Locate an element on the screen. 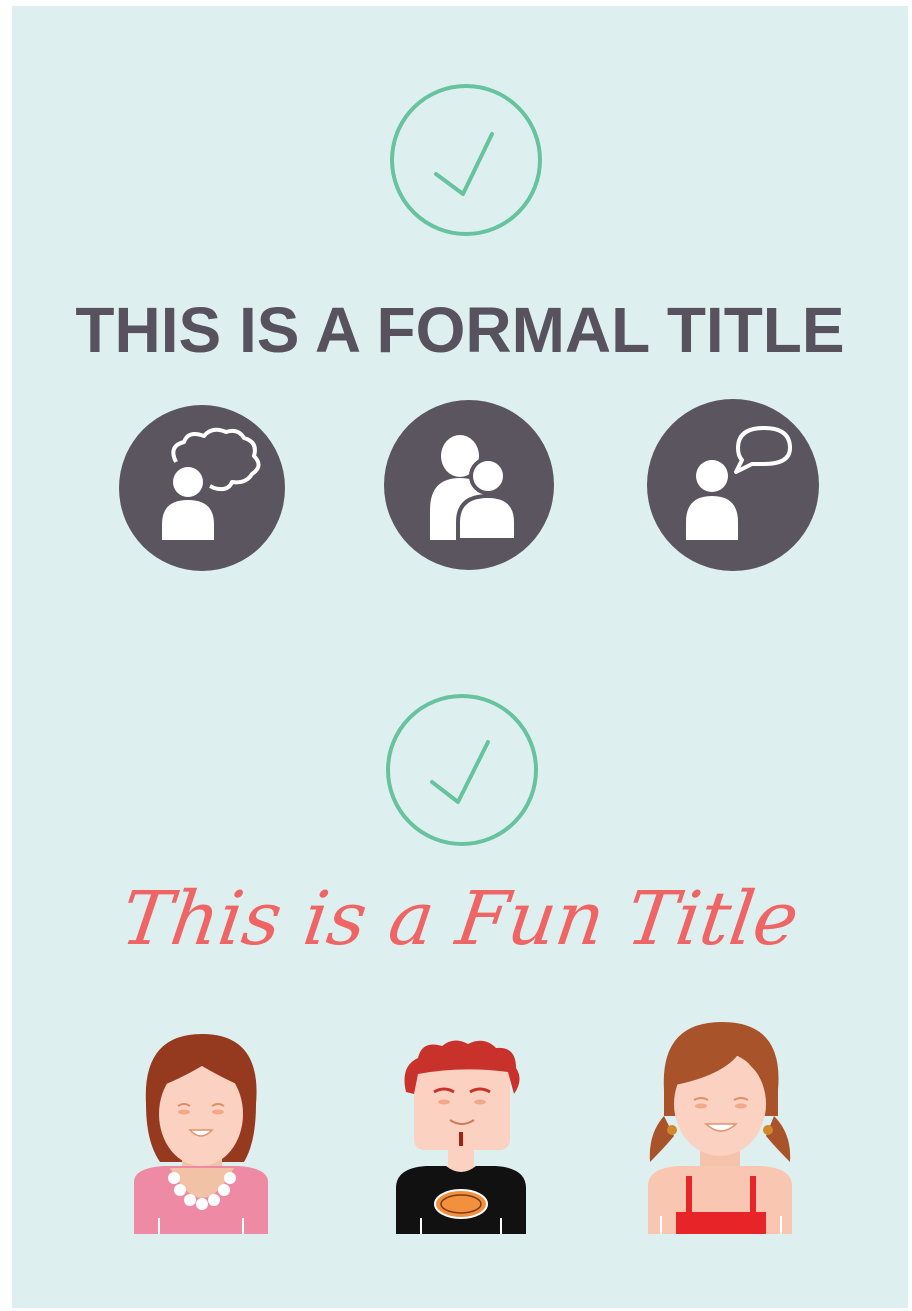 This screenshot has height=1311, width=912. fun-title: This is a Fun Title is located at coordinates (460, 919).